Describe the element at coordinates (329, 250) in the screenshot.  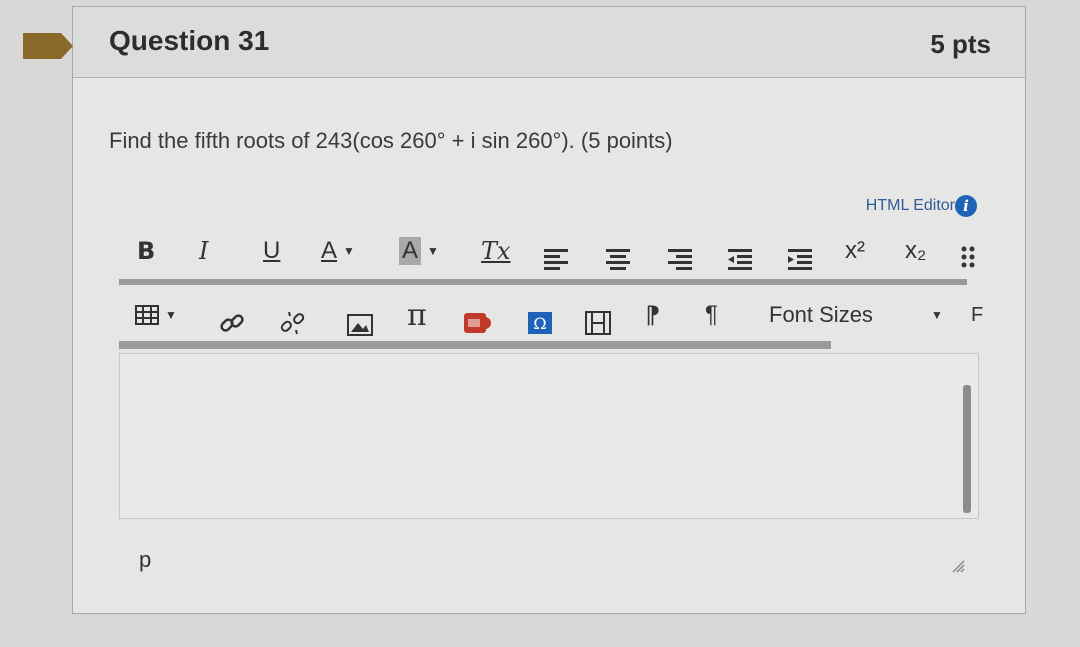
I see `text-color-label: A` at that location.